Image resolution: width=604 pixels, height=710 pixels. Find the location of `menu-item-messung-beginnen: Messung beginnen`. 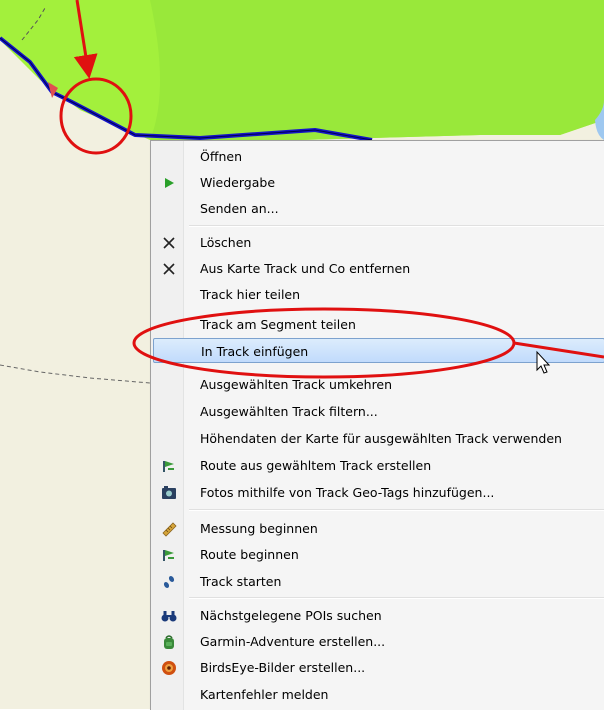

menu-item-messung-beginnen: Messung beginnen is located at coordinates (378, 528).